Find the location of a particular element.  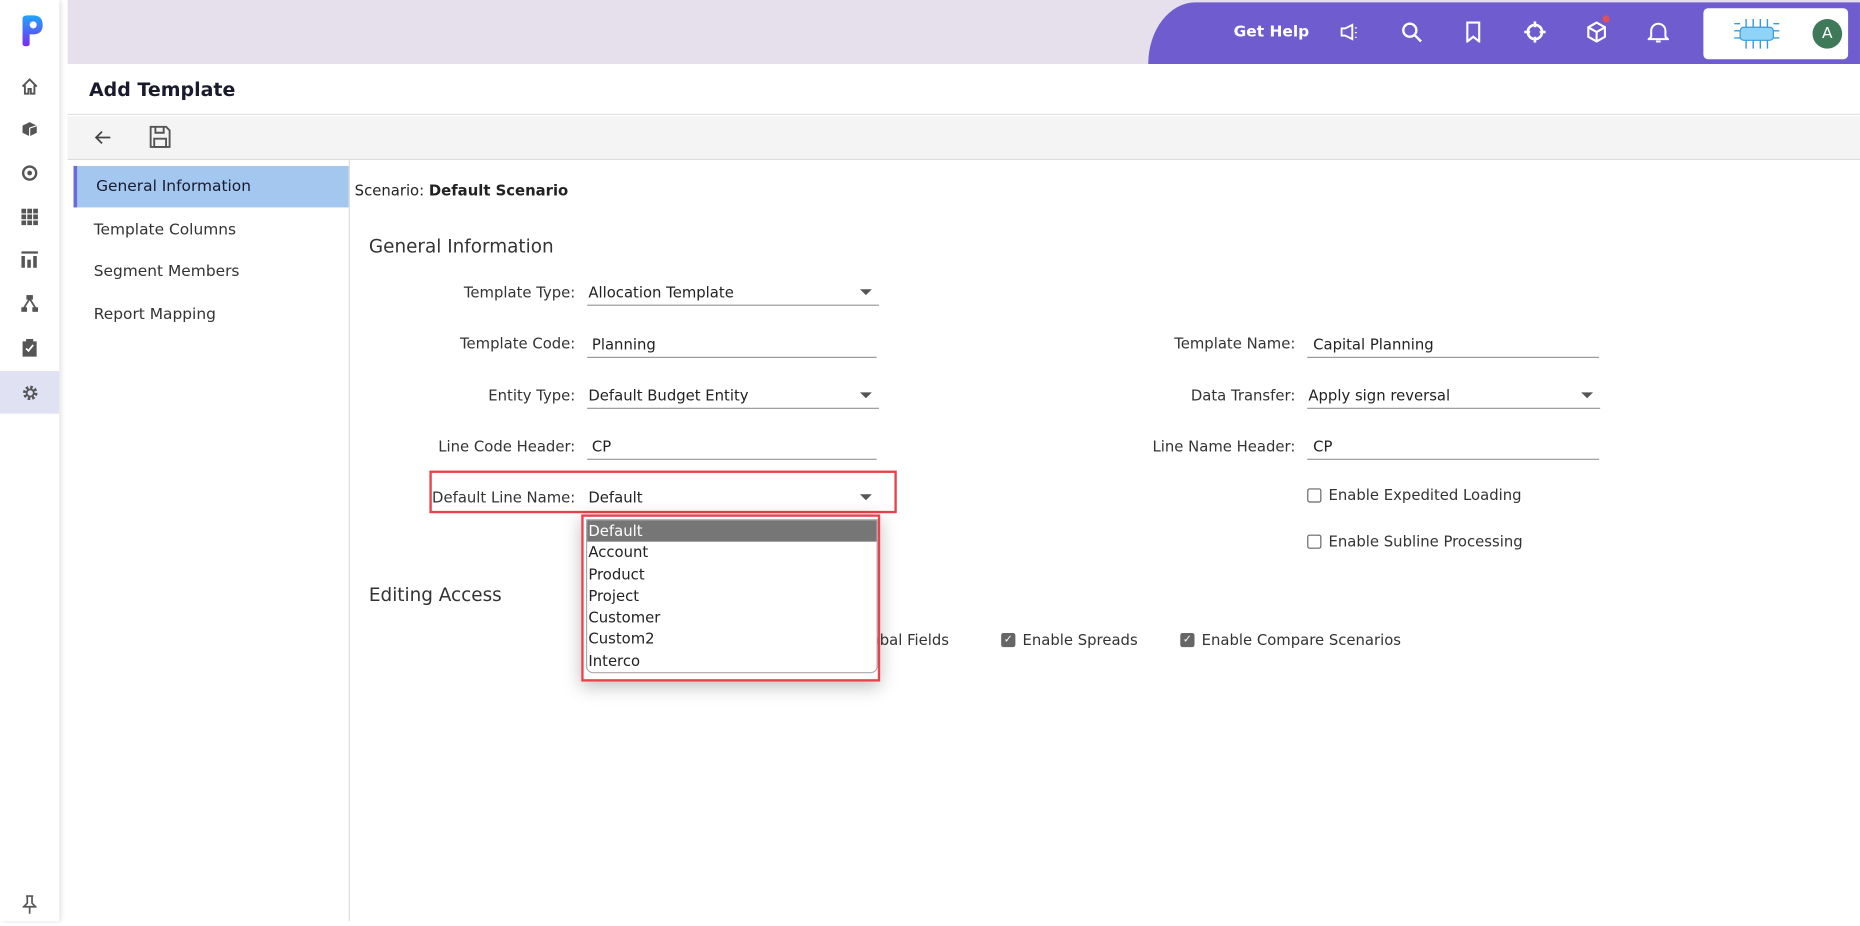

spreads-checkbox: ✓ is located at coordinates (1008, 639).